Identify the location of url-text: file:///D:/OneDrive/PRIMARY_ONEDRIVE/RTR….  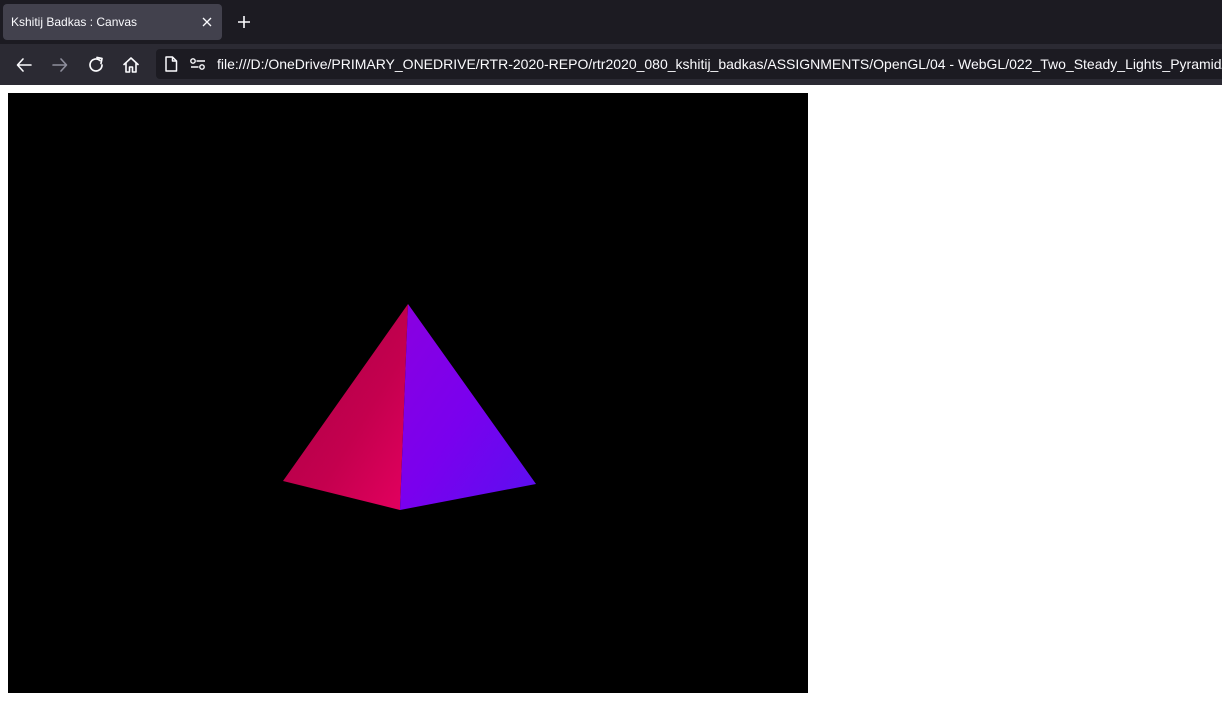
(719, 64).